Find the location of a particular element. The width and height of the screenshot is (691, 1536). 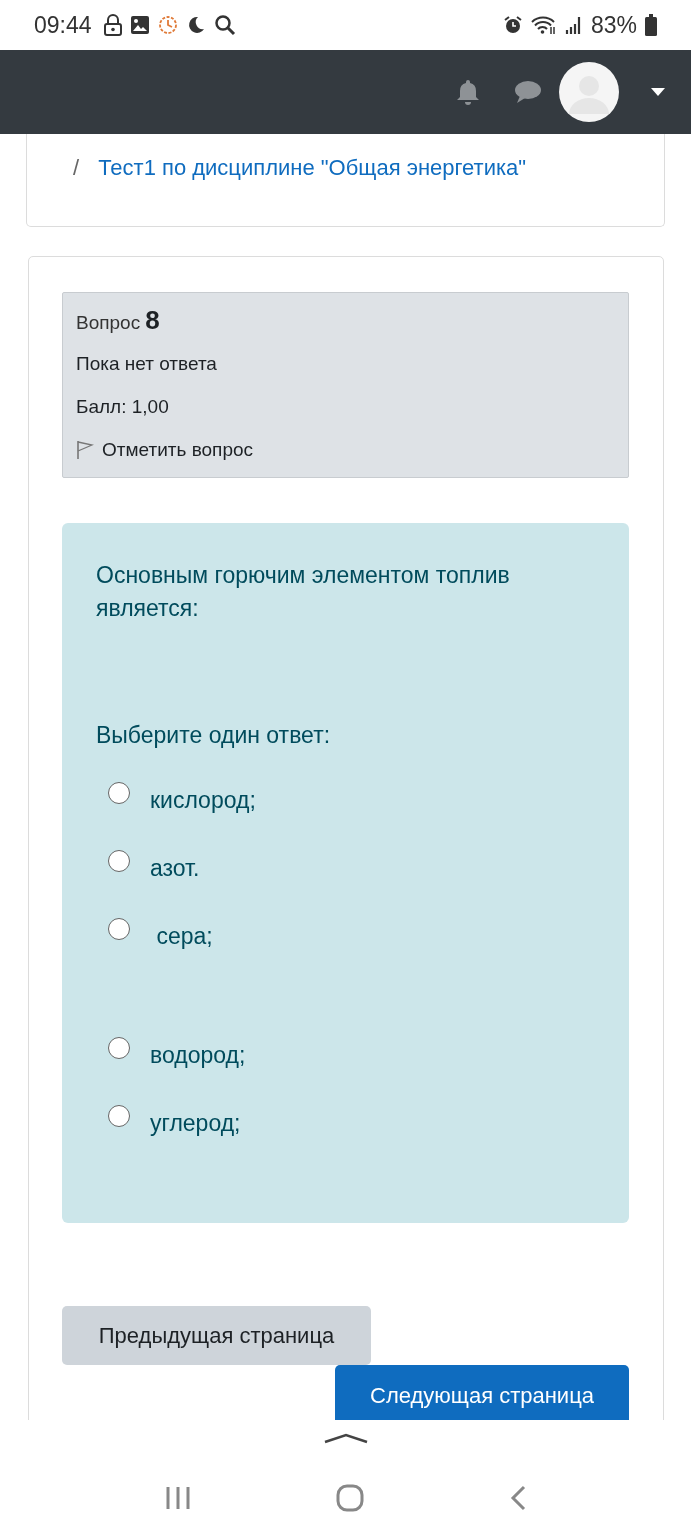

lock-icon is located at coordinates (112, 25).